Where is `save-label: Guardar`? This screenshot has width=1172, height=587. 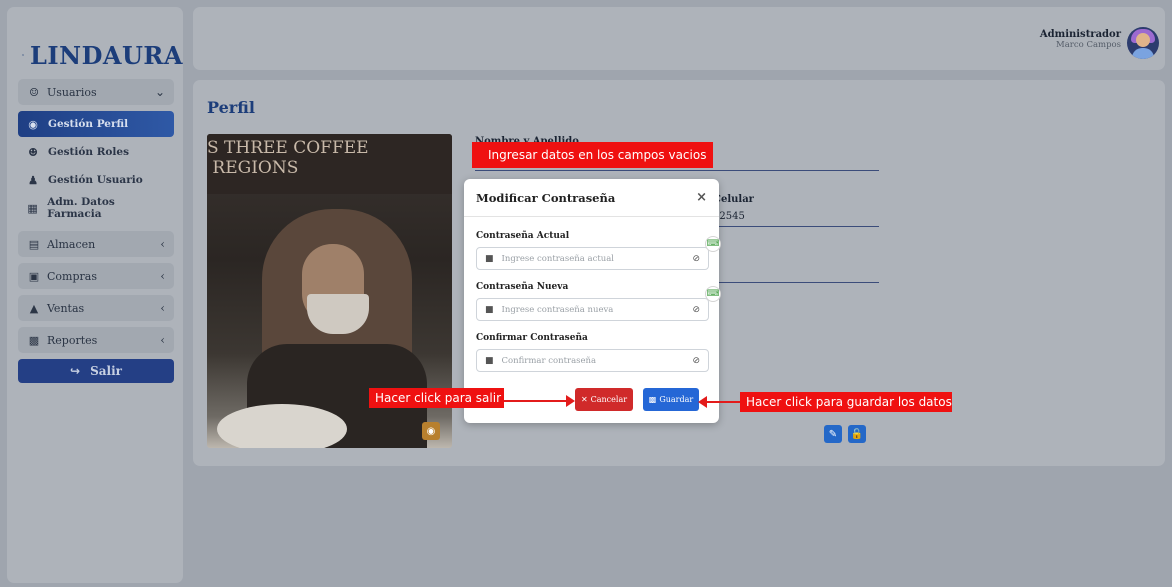
save-label: Guardar is located at coordinates (676, 399).